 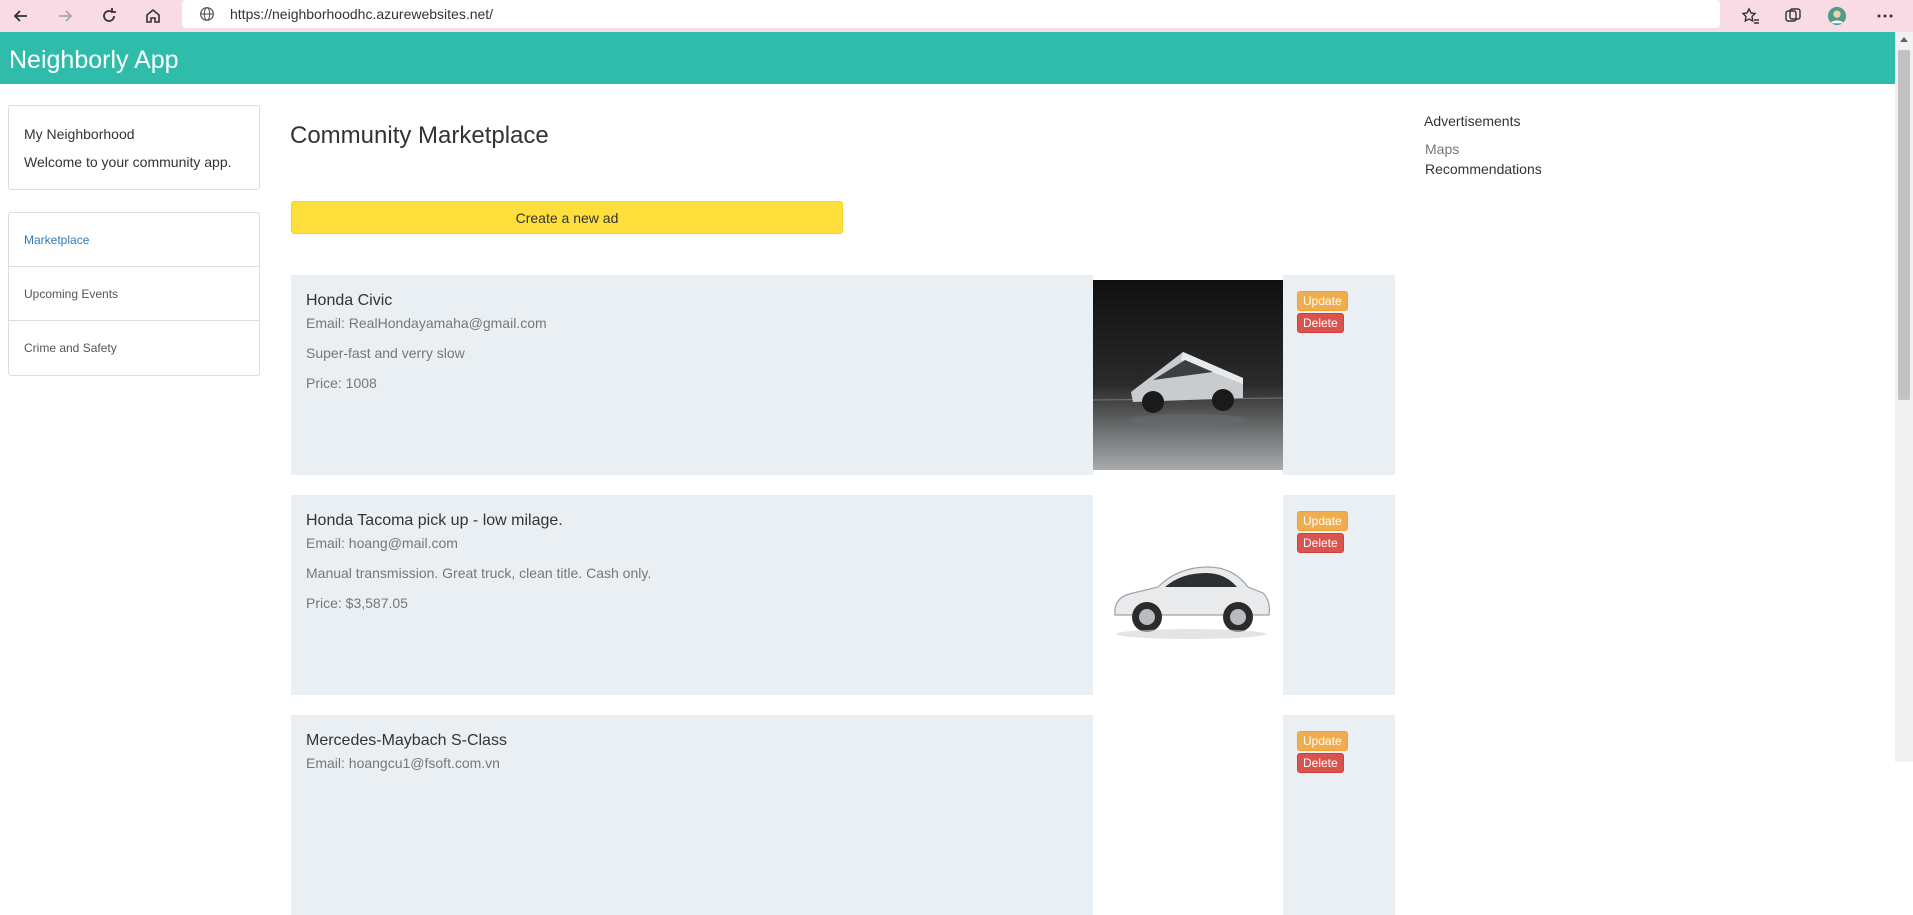 What do you see at coordinates (382, 543) in the screenshot?
I see `ad-email: Email: hoang@mail.com` at bounding box center [382, 543].